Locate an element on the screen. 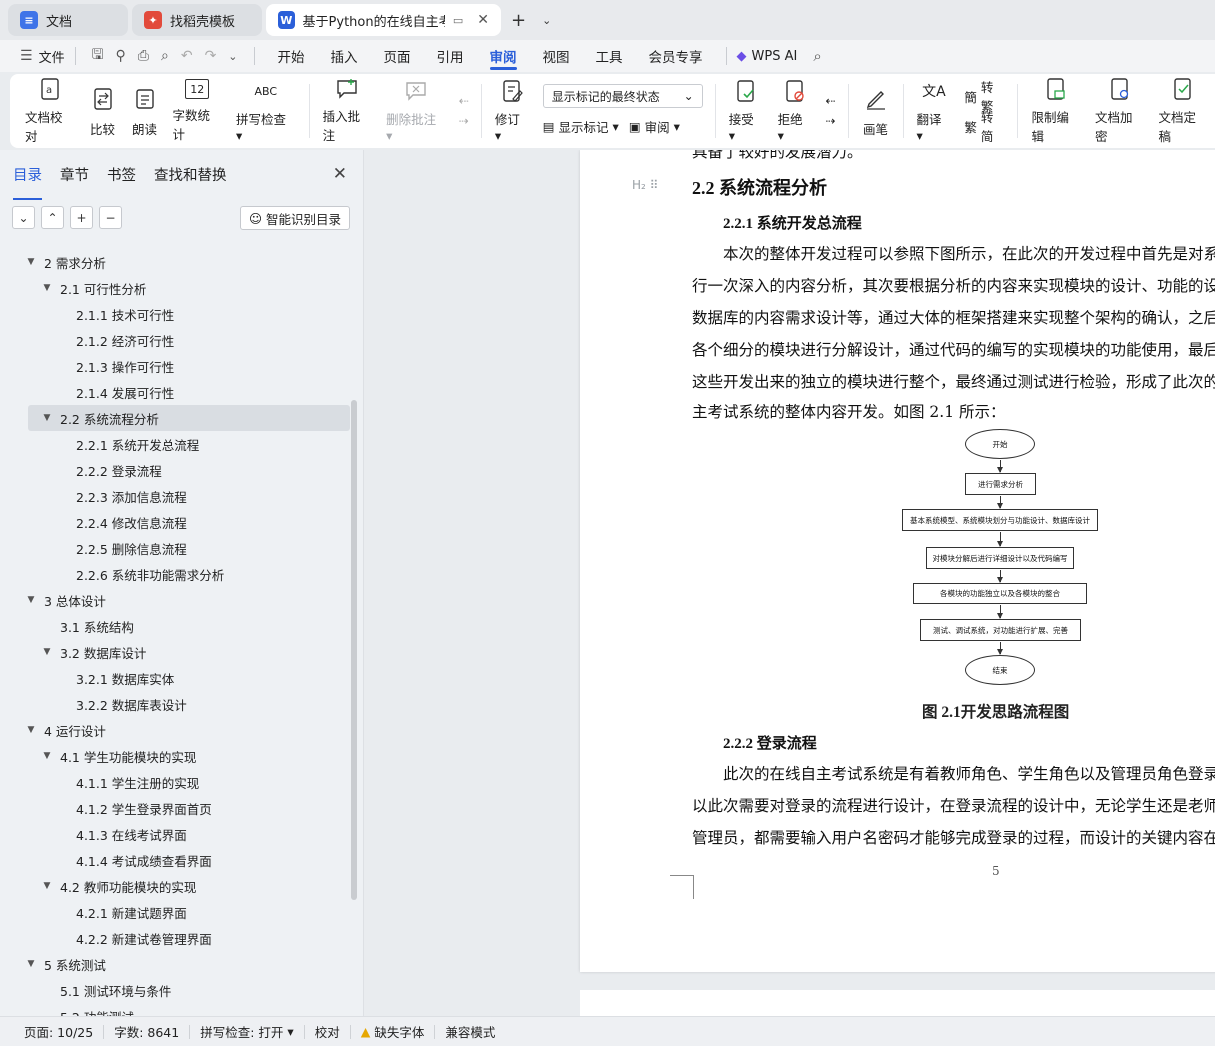 Image resolution: width=1215 pixels, height=1046 pixels. tab-docs: ≡ 文档 is located at coordinates (68, 20).